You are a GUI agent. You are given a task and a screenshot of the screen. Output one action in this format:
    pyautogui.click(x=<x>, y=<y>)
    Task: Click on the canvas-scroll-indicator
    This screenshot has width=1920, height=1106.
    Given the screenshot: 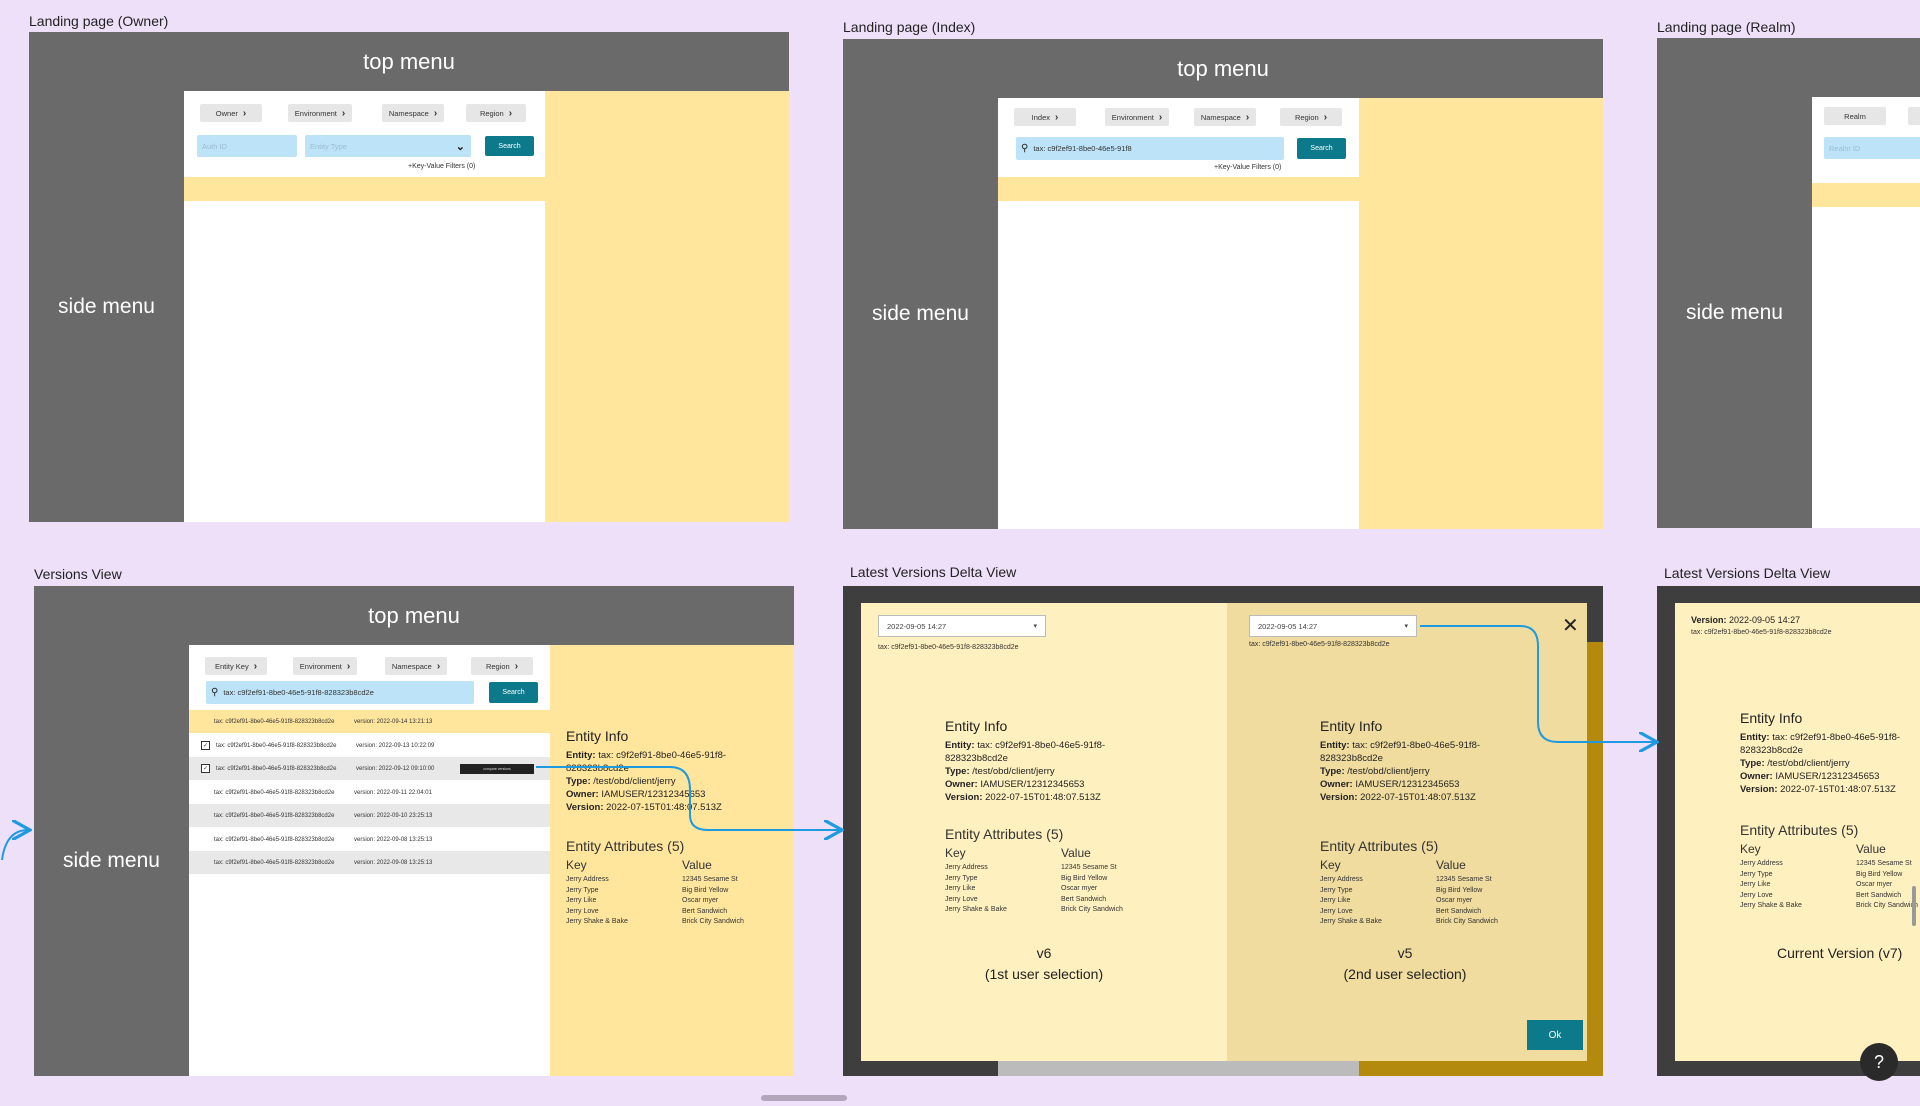 What is the action you would take?
    pyautogui.click(x=804, y=1098)
    